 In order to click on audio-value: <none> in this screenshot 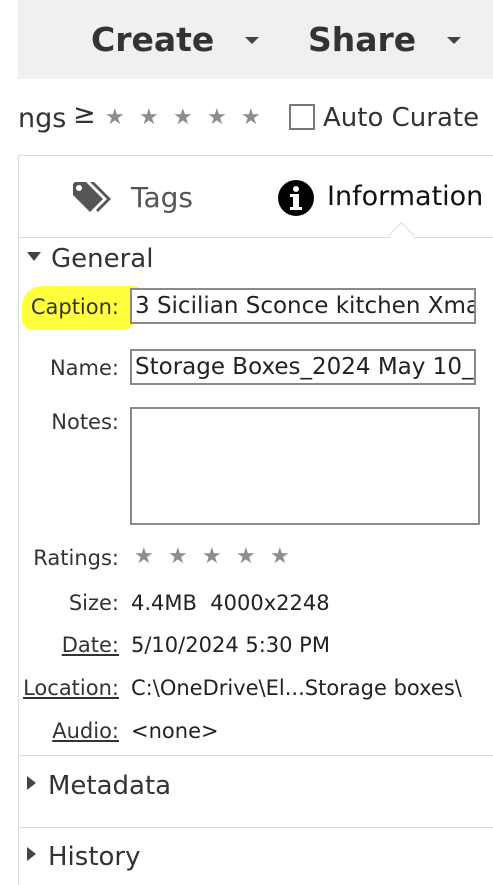, I will do `click(175, 731)`.